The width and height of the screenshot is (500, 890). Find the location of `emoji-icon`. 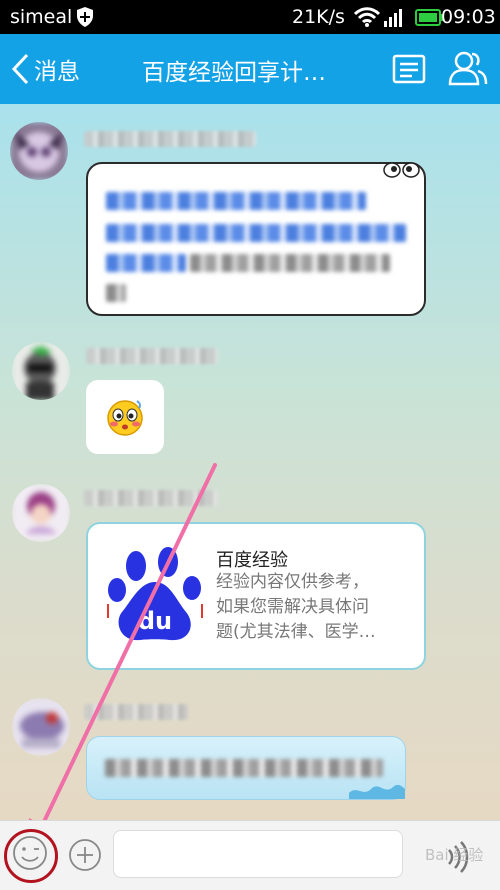

emoji-icon is located at coordinates (30, 853).